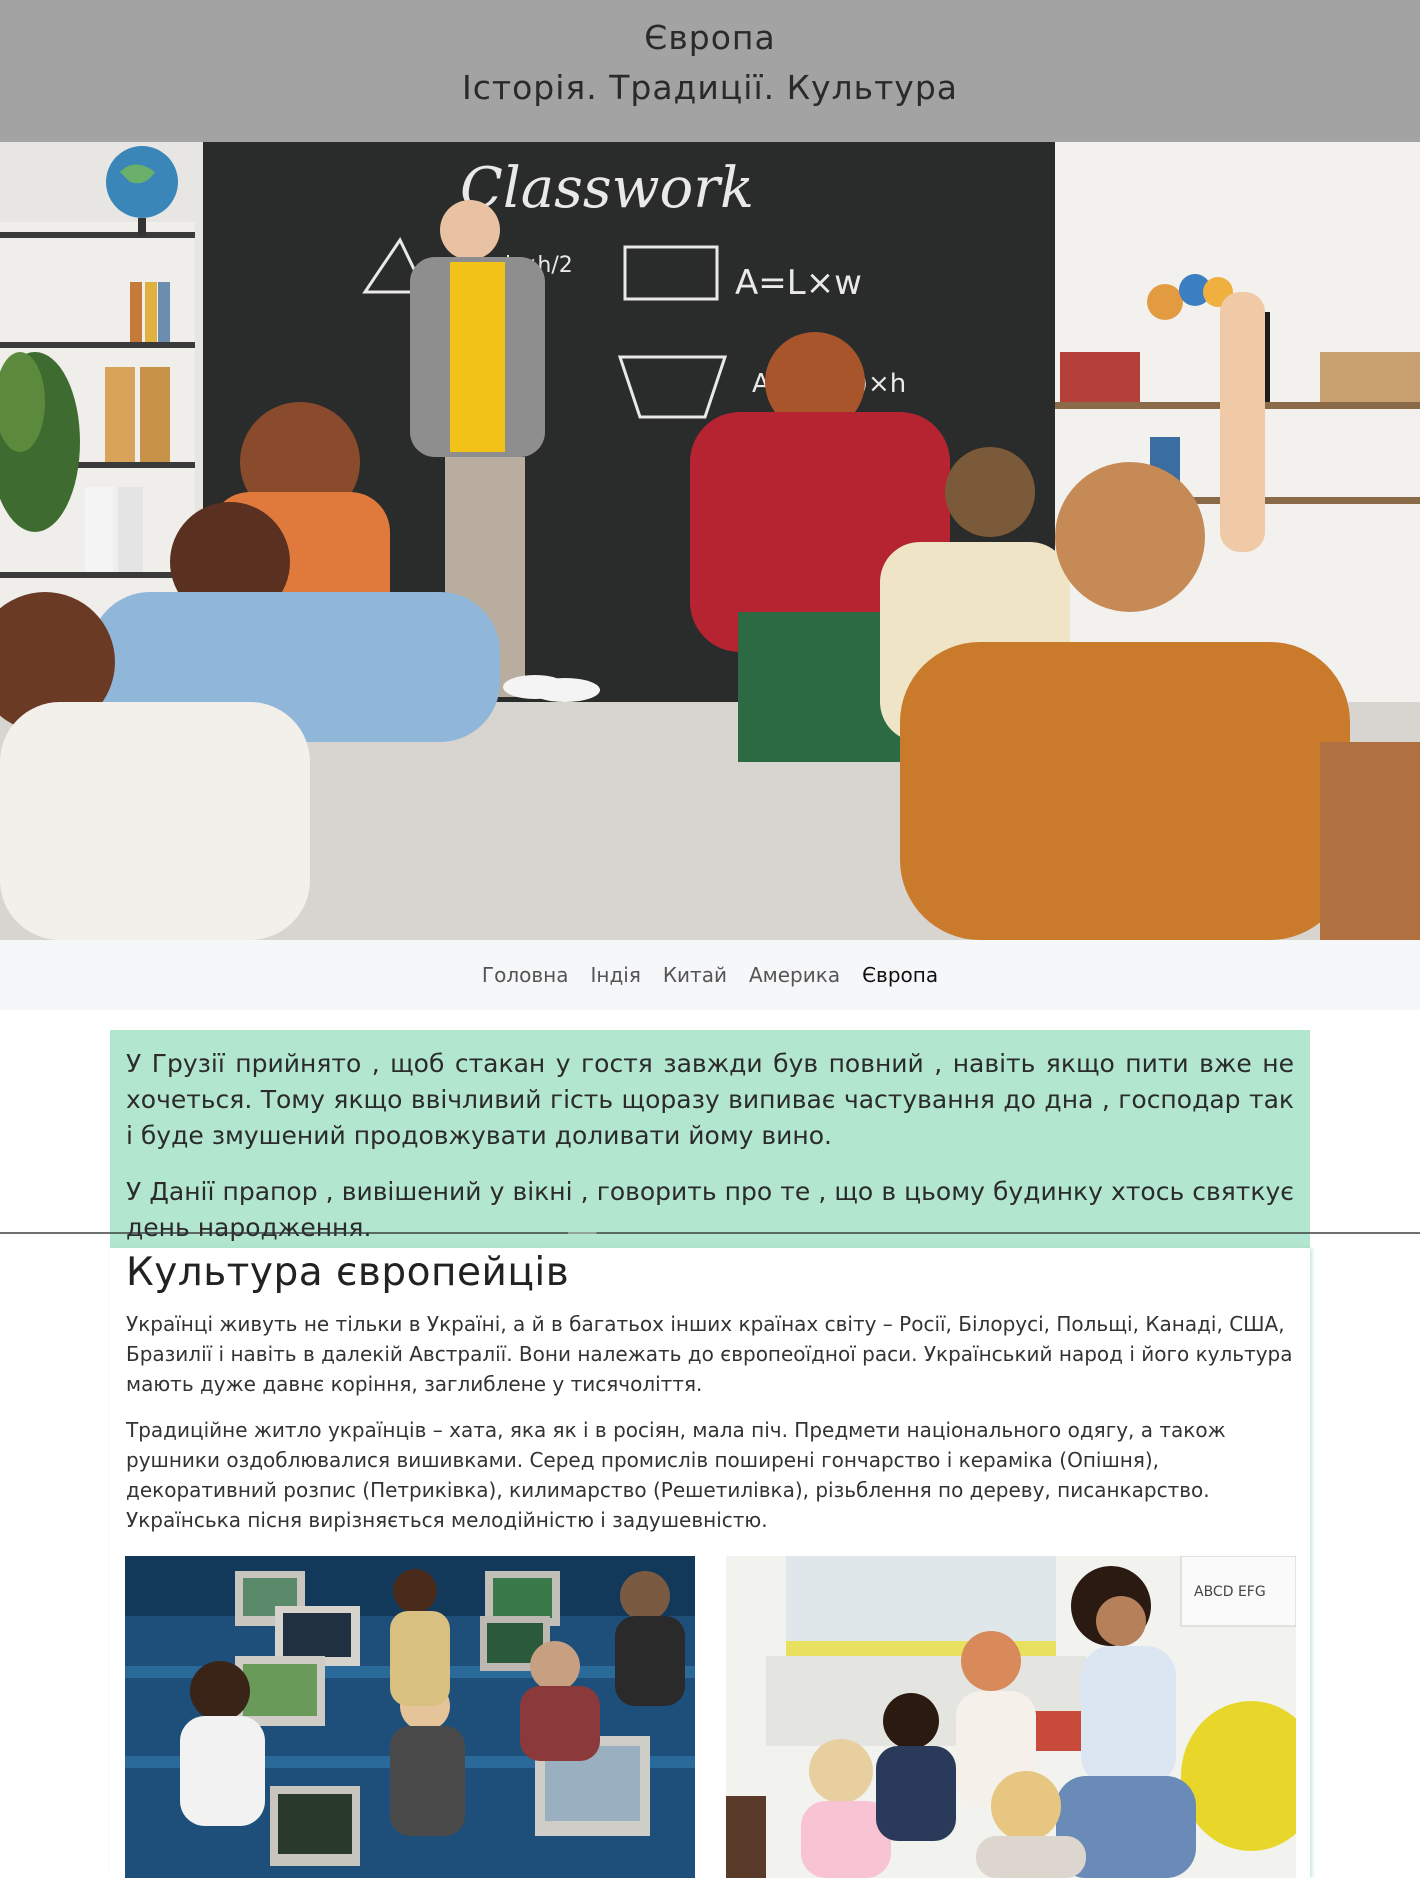 The height and width of the screenshot is (1878, 1420). I want to click on alphabet-chart-text: ABCD EFG, so click(1230, 1592).